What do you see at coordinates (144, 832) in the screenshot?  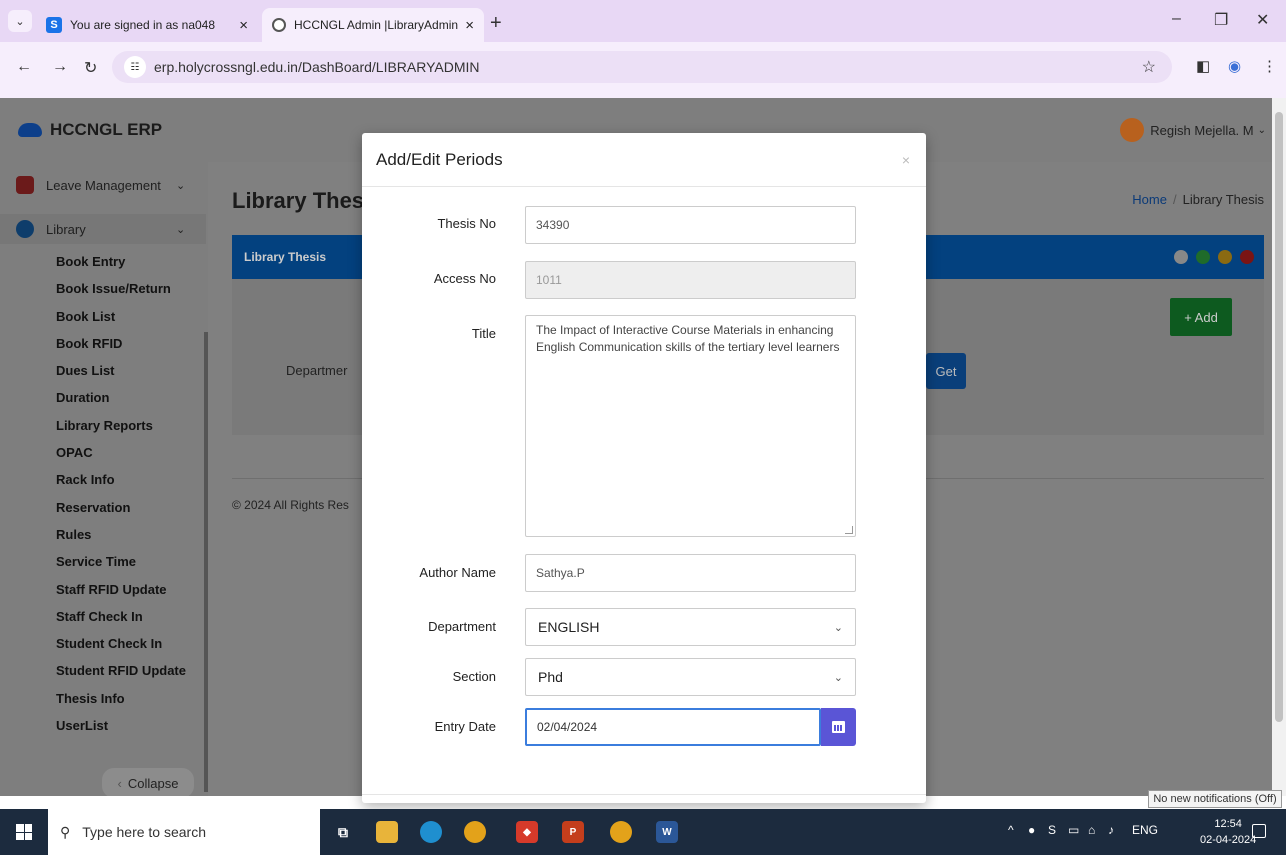 I see `search-placeholder: Type here to search` at bounding box center [144, 832].